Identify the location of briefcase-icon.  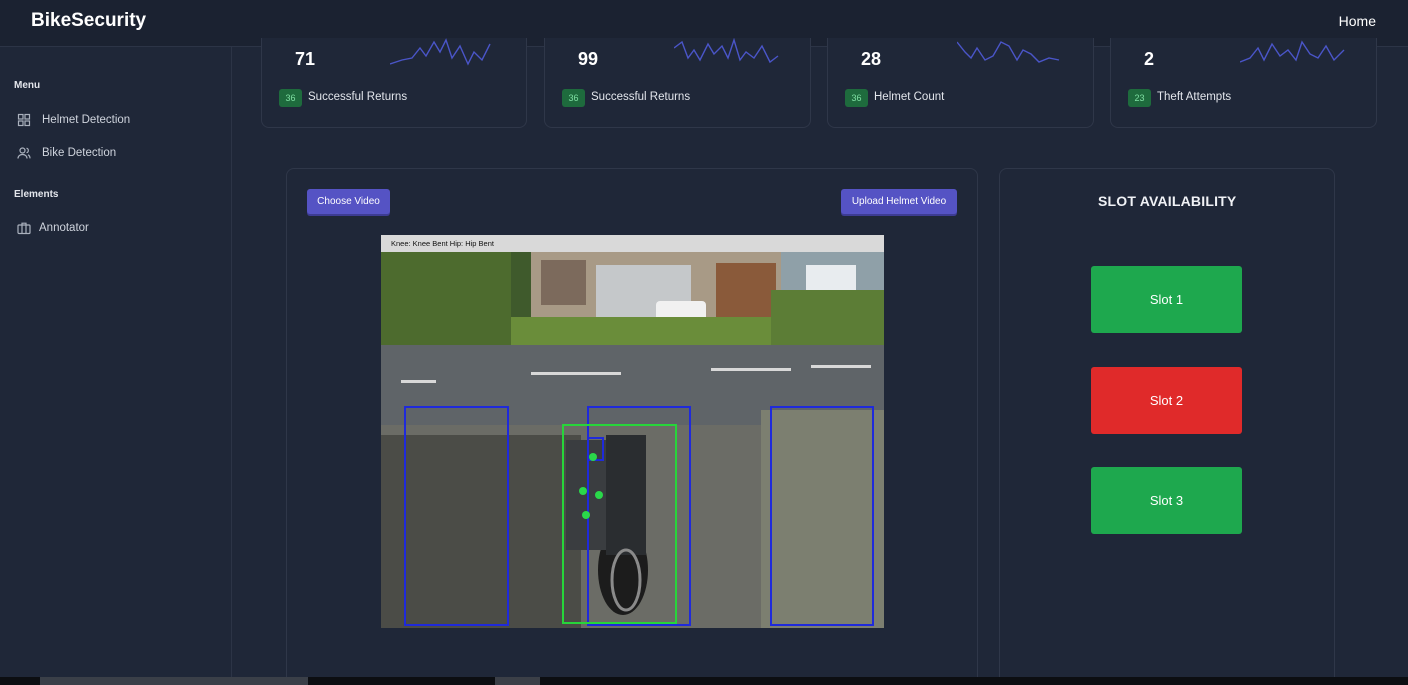
(24, 228).